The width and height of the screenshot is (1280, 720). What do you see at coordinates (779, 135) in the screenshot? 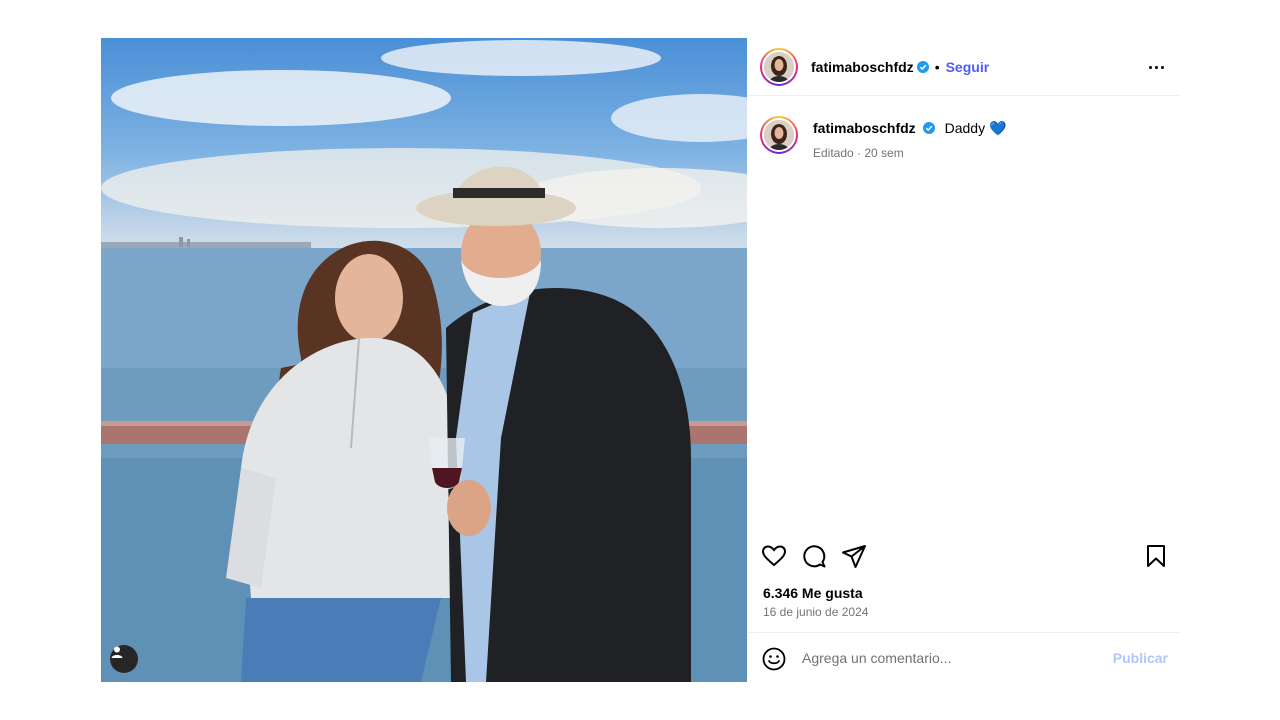
I see `caption-avatar` at bounding box center [779, 135].